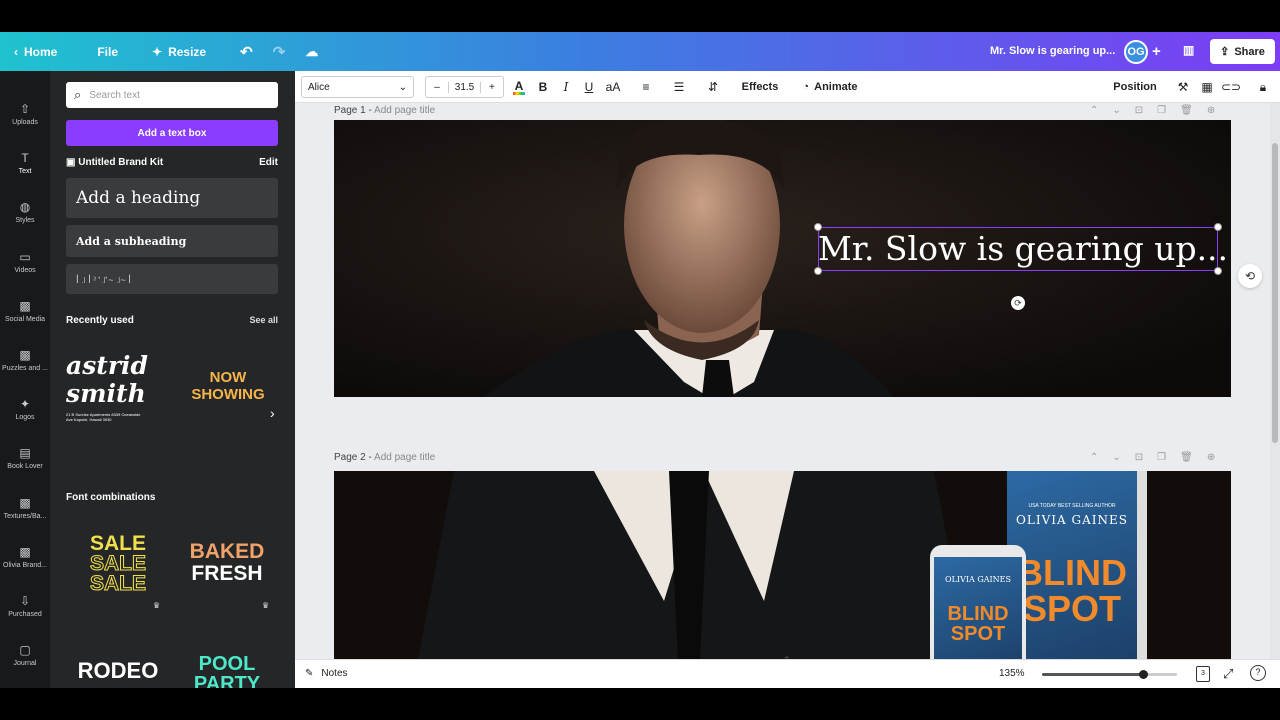 The image size is (1280, 720). What do you see at coordinates (179, 51) in the screenshot?
I see `resize-button: ✦ Resize` at bounding box center [179, 51].